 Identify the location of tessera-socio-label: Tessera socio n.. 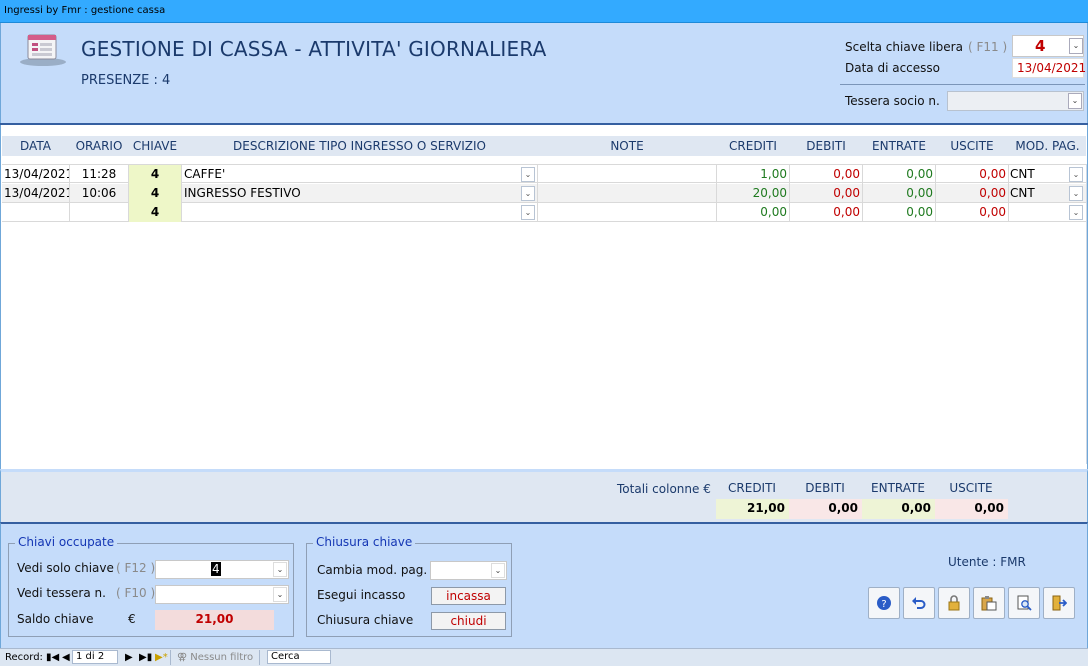
(892, 101).